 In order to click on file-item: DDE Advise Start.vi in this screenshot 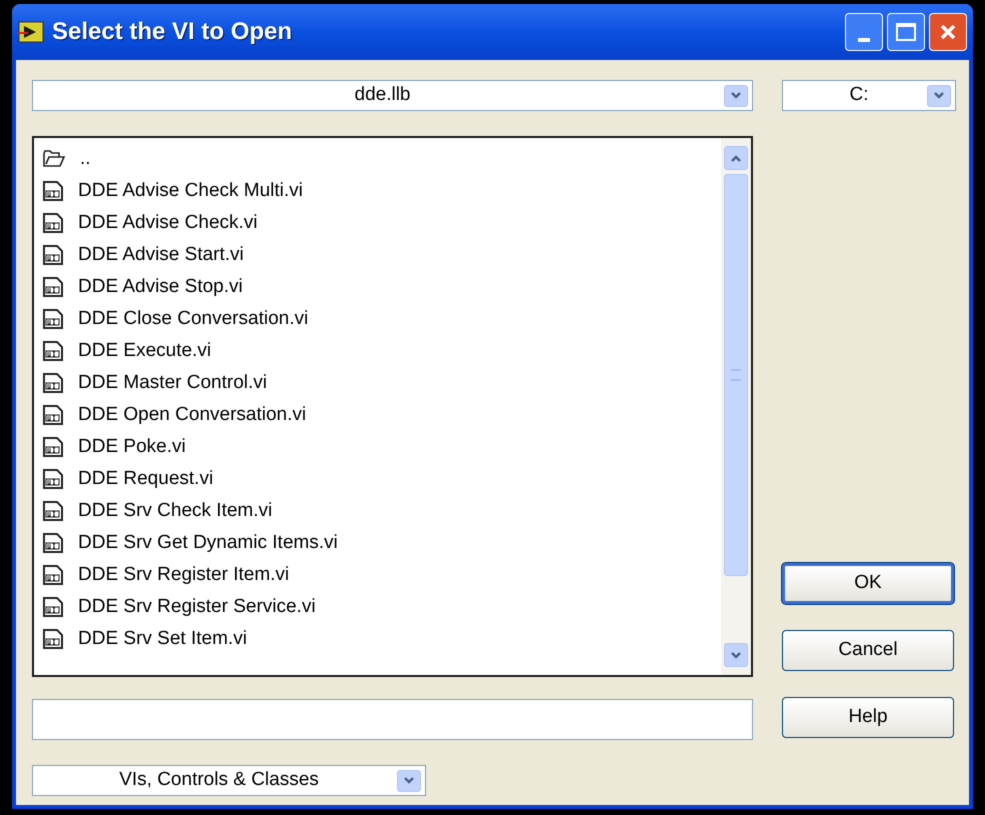, I will do `click(381, 255)`.